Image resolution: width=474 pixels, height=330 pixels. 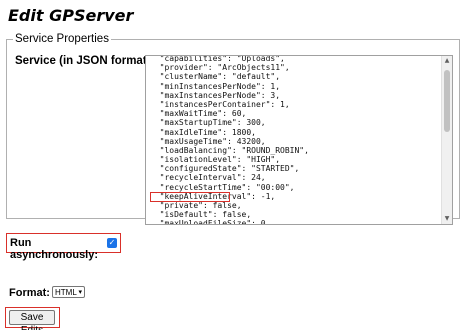 I want to click on json-line: "configuredState": "STARTED",, so click(x=225, y=169).